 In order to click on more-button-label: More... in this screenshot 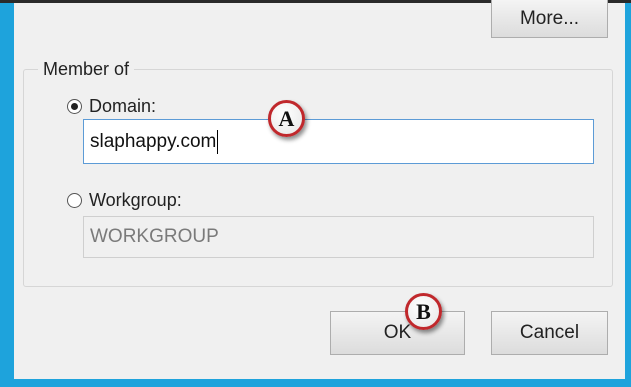, I will do `click(549, 18)`.